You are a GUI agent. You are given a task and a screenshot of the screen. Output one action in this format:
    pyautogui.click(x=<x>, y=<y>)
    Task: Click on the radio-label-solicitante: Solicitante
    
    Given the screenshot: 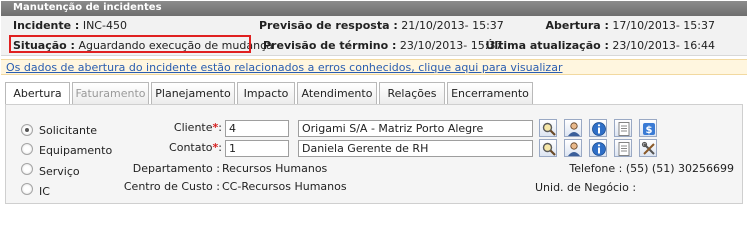 What is the action you would take?
    pyautogui.click(x=68, y=130)
    